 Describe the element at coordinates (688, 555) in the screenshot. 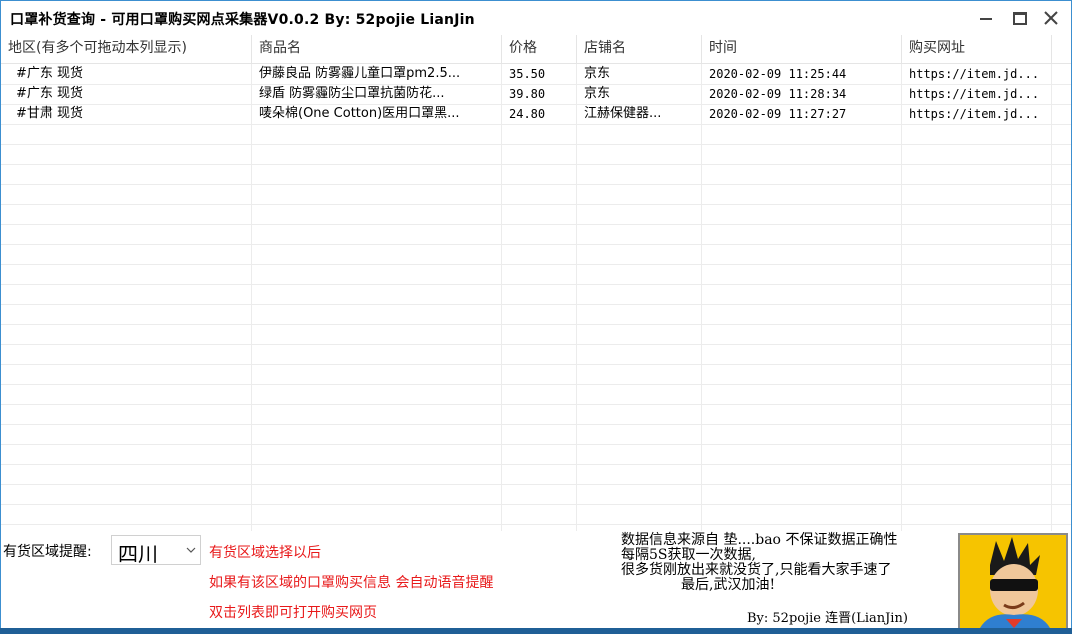

I see `info-text: 每隔5S获取一次数据,` at that location.